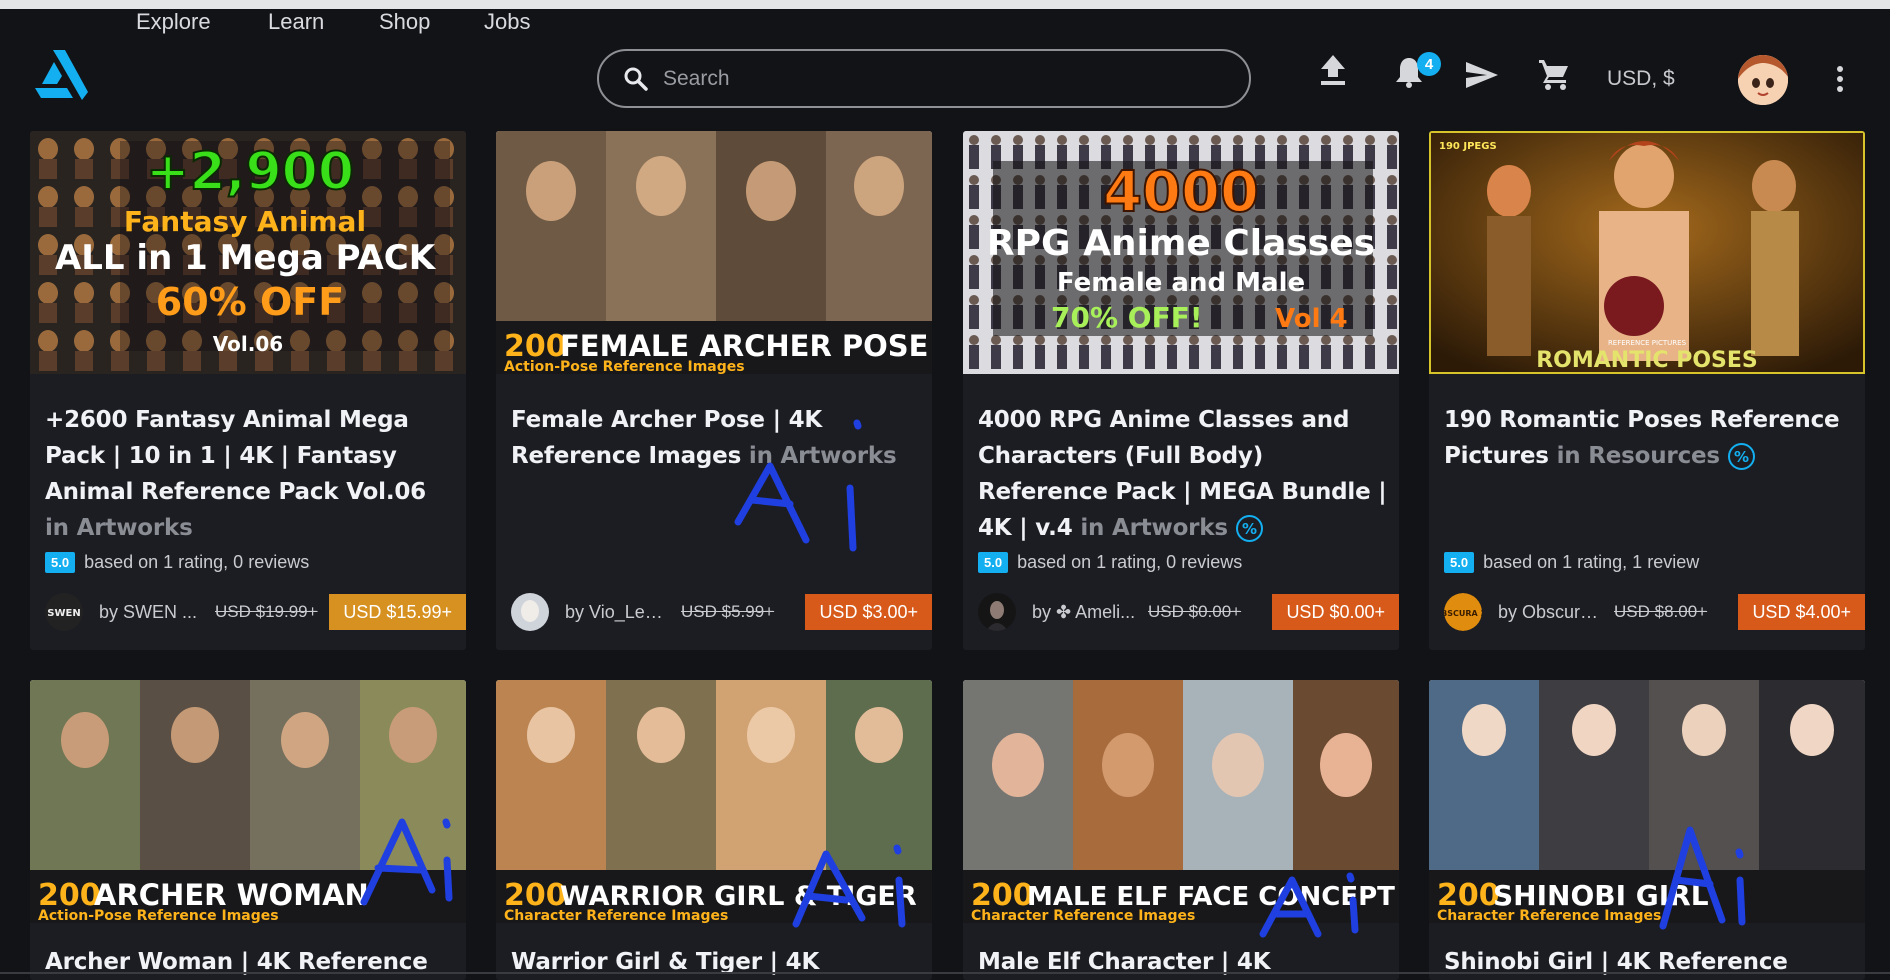  I want to click on search-icon, so click(636, 79).